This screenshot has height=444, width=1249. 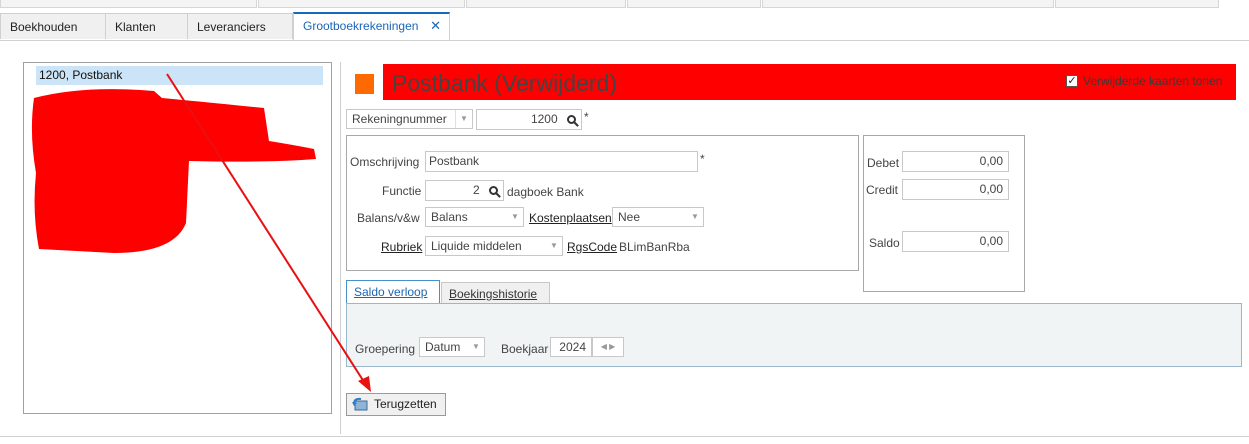 What do you see at coordinates (268, 232) in the screenshot?
I see `annotation-arrow` at bounding box center [268, 232].